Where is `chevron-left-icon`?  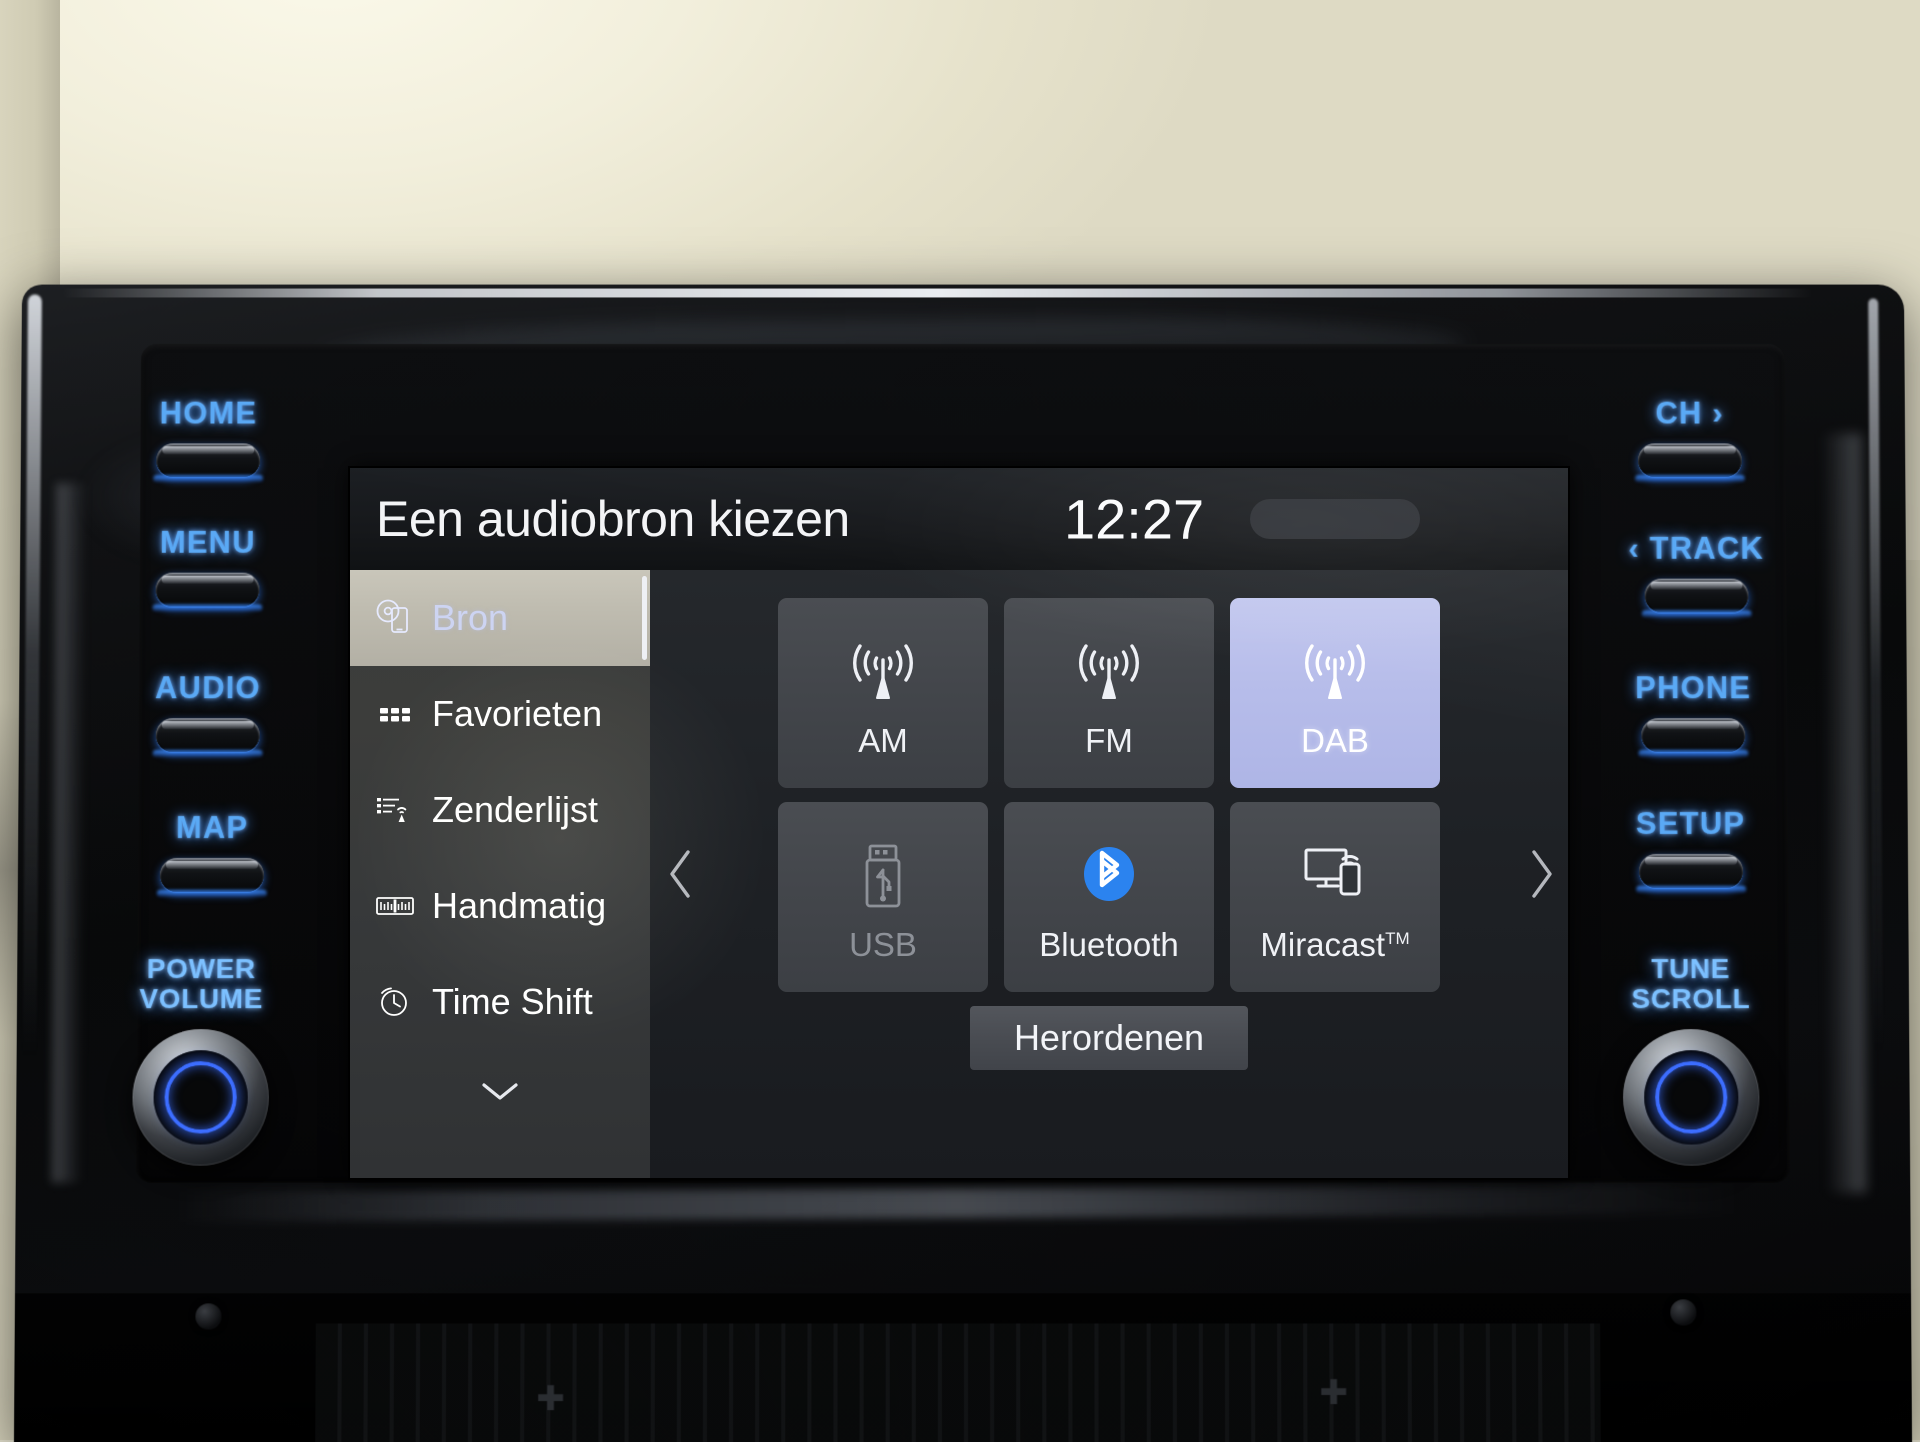
chevron-left-icon is located at coordinates (681, 874).